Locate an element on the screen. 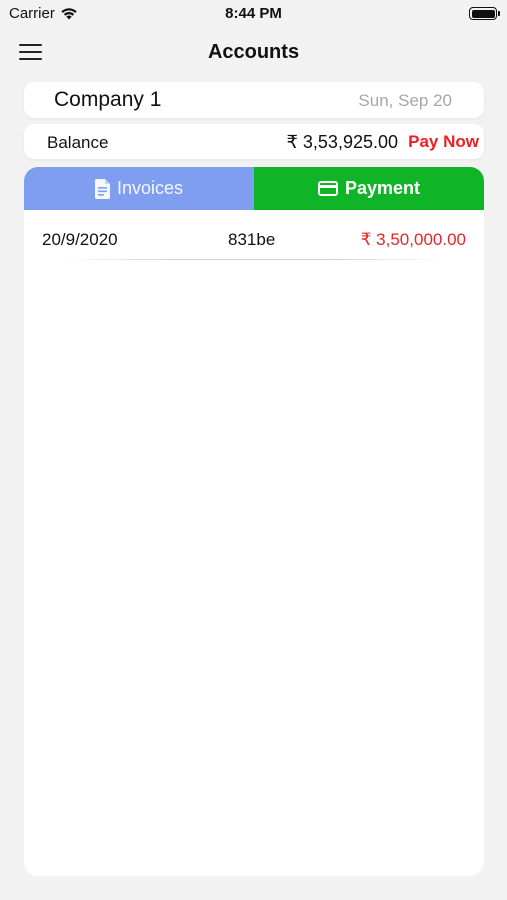 This screenshot has height=900, width=507. tab-bar: Invoices Payment is located at coordinates (254, 188).